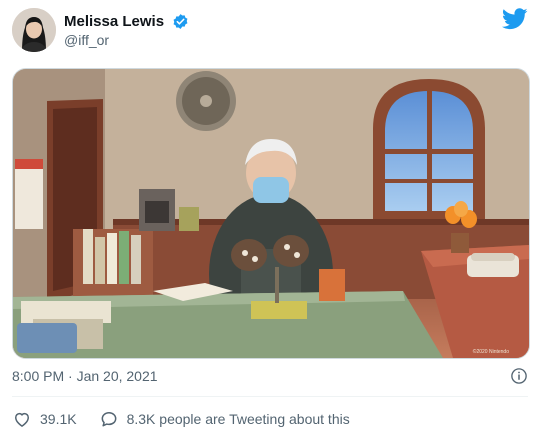  Describe the element at coordinates (270, 30) in the screenshot. I see `tweet-header: Melissa Lewis @iff_or` at that location.